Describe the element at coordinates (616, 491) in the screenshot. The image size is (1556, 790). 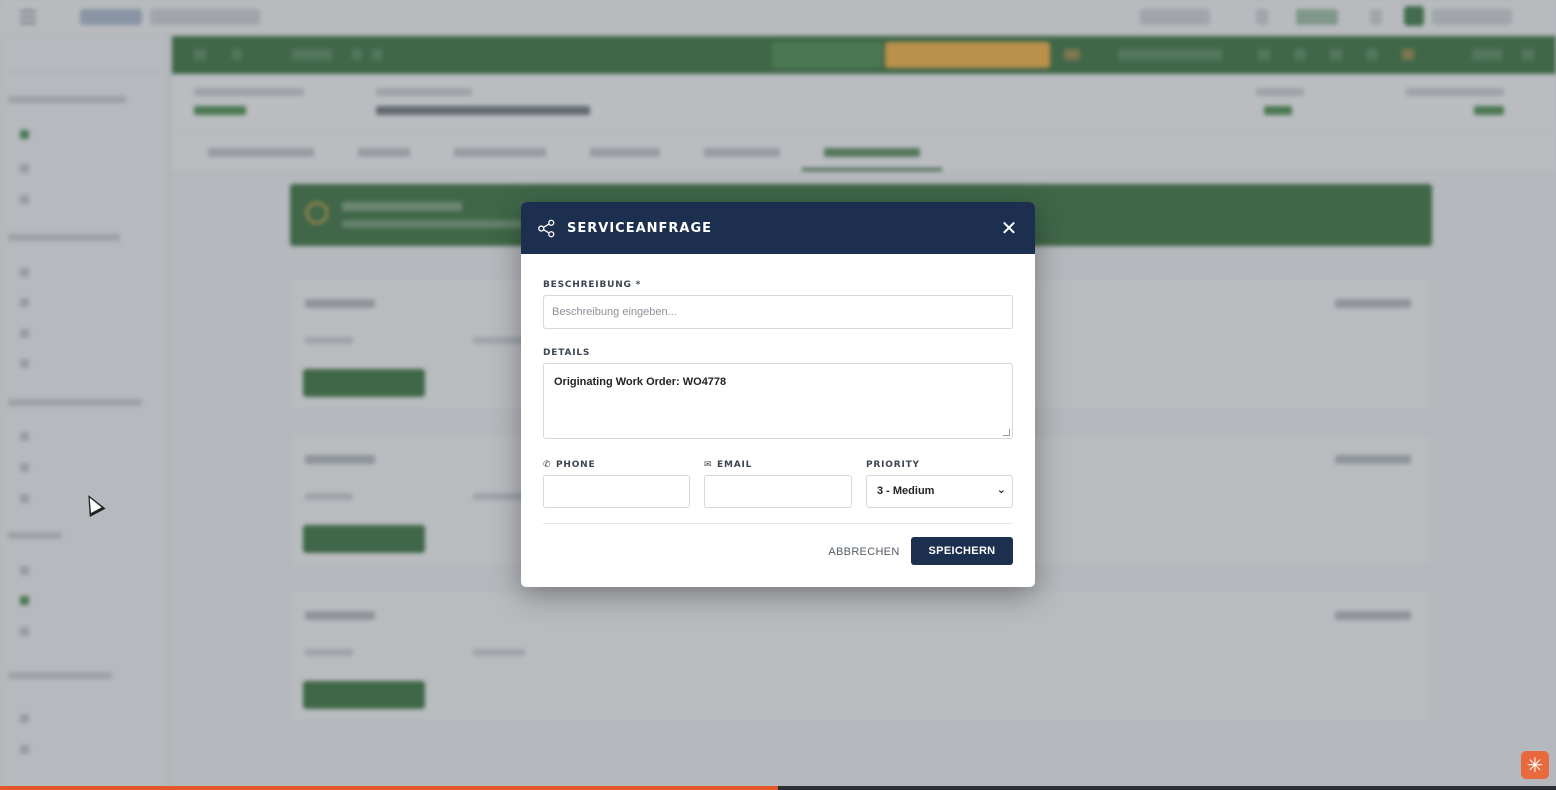
I see `phone-input` at that location.